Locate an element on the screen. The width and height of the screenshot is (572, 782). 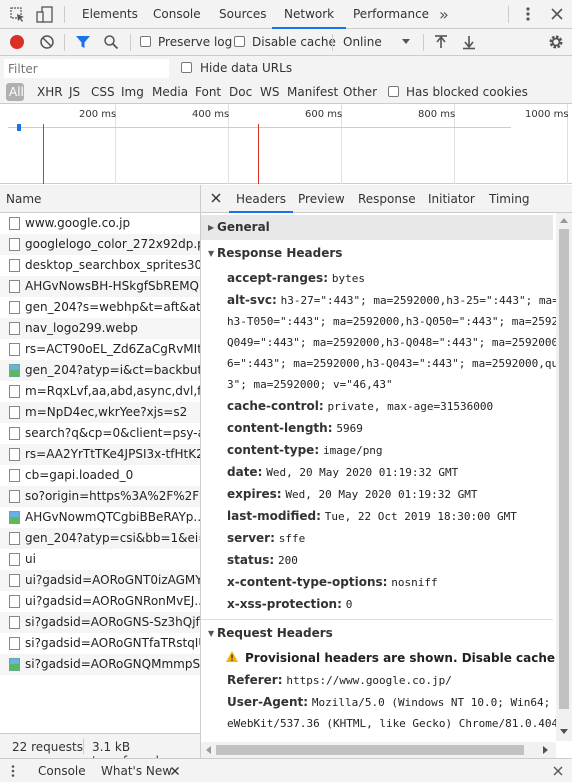
tab-initiator: Initiator is located at coordinates (451, 199).